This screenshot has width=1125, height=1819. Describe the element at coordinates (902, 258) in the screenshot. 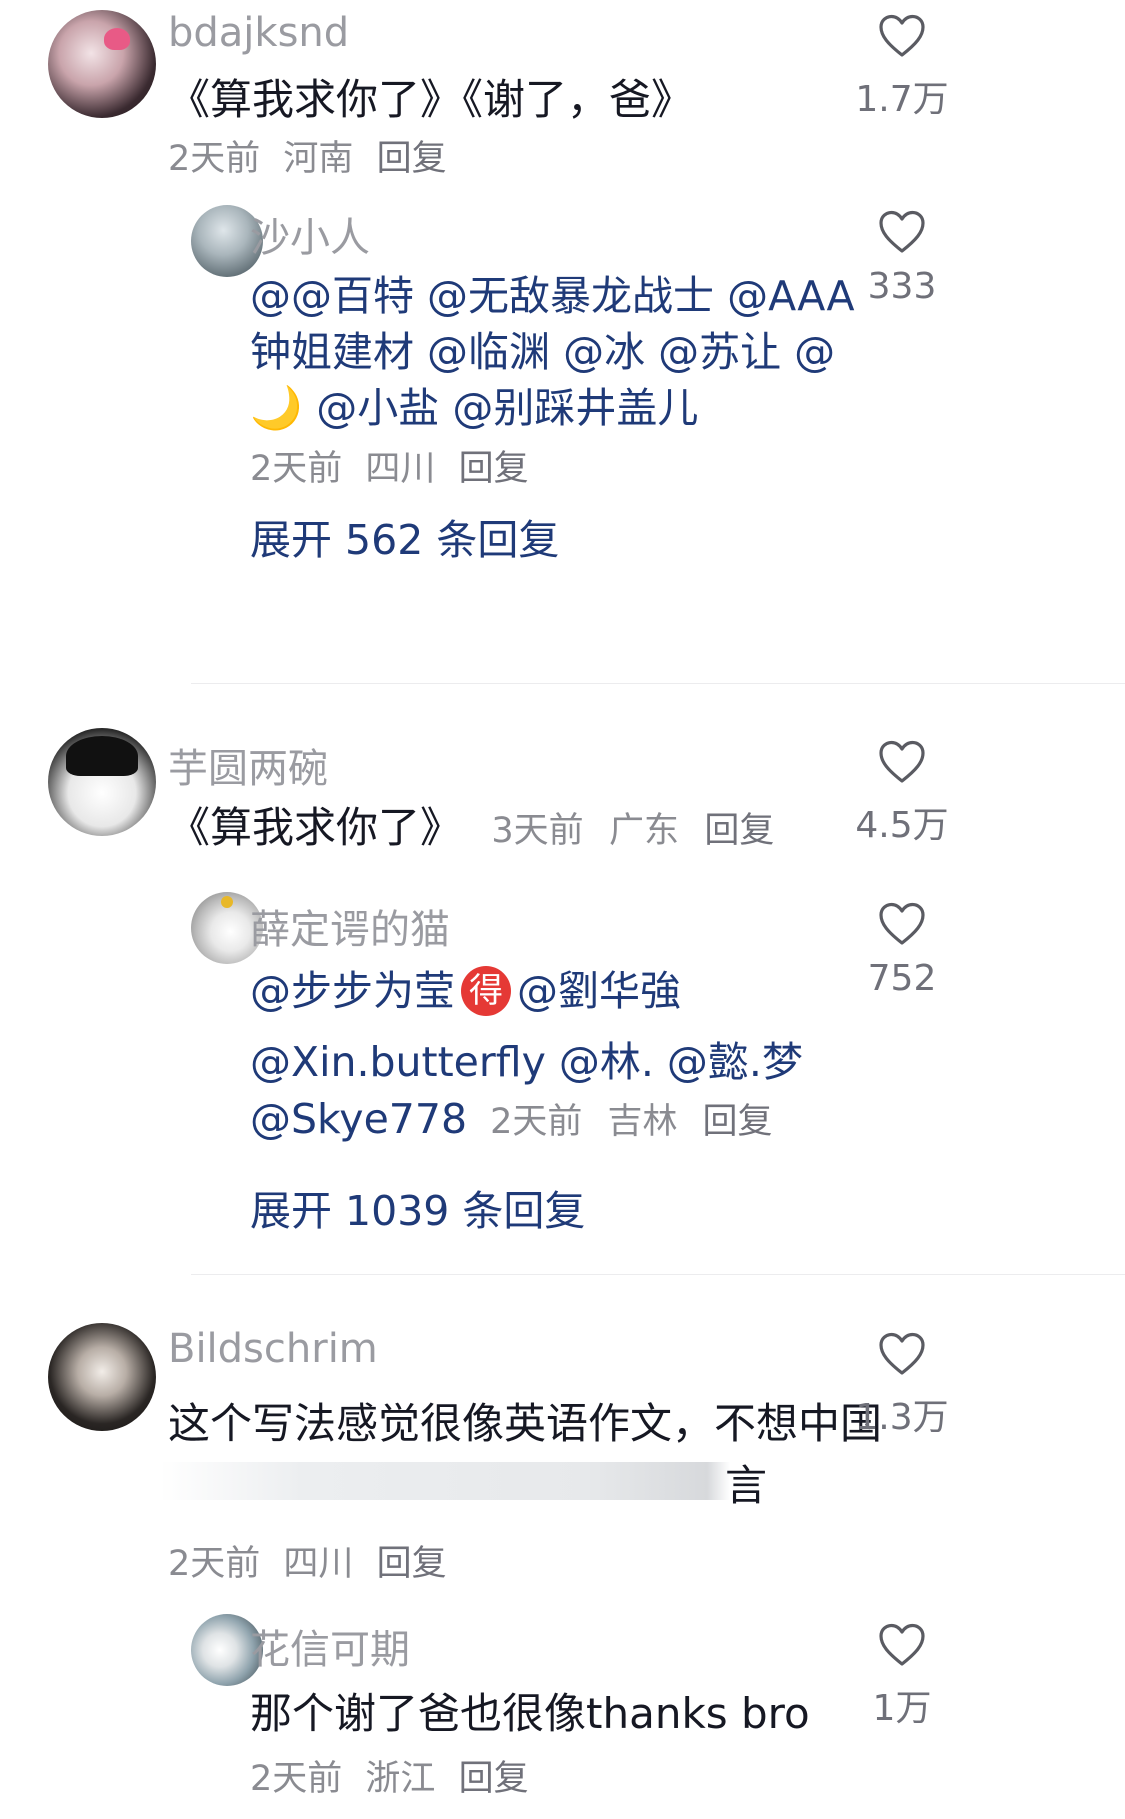

I see `like-button: 333` at that location.